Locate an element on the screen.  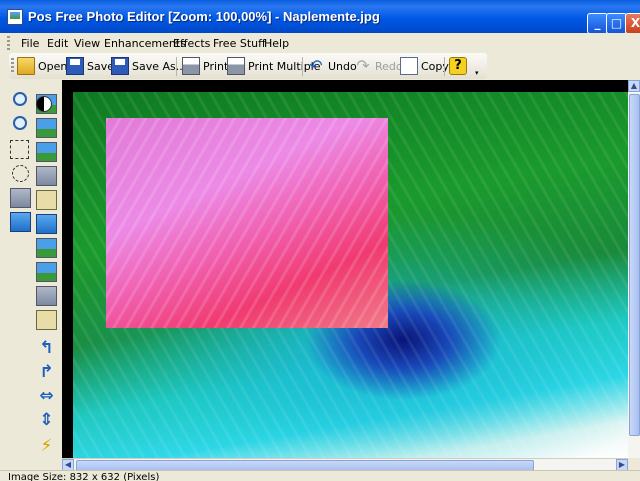
app-icon is located at coordinates (15, 17).